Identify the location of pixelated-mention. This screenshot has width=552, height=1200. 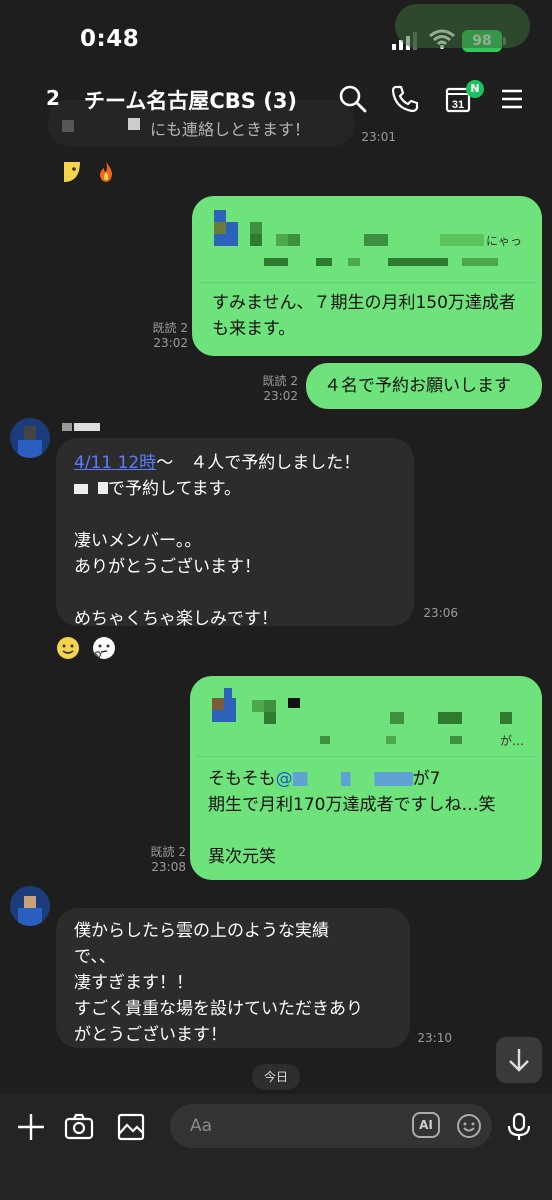
(352, 779).